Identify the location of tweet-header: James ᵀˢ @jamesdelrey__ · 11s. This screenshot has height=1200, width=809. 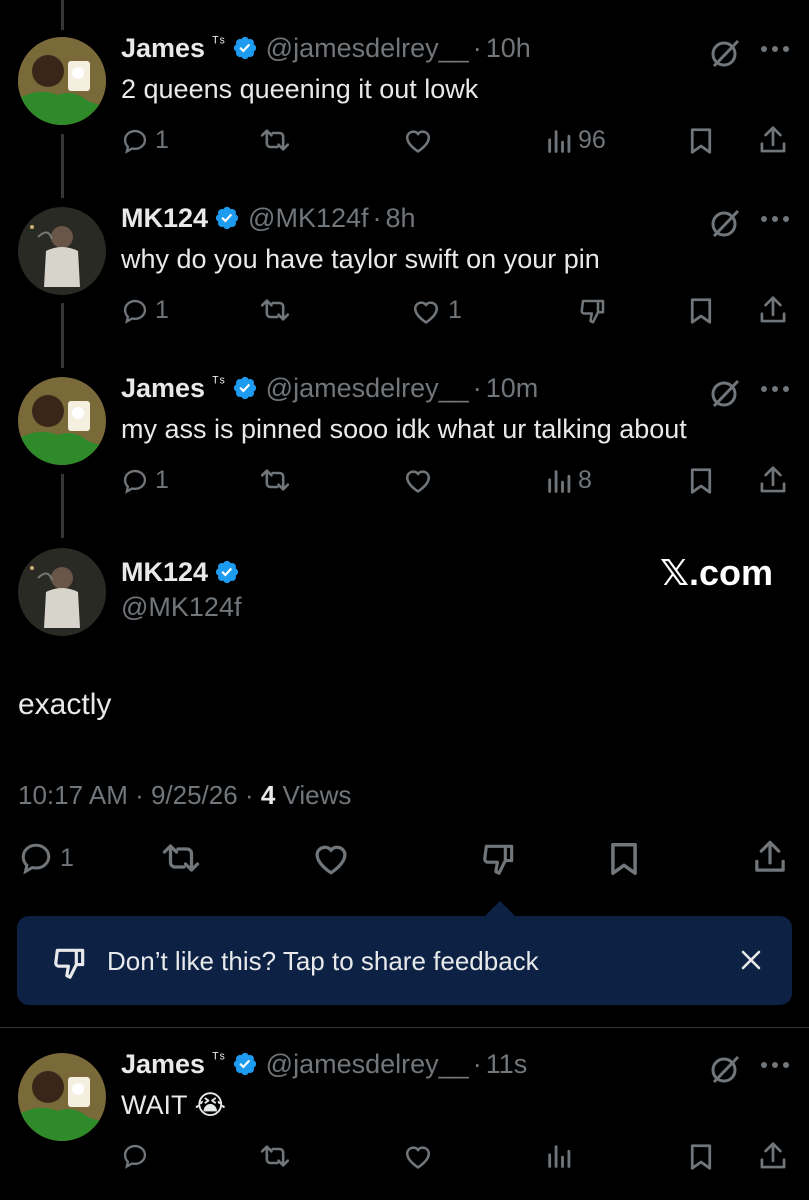
(324, 1064).